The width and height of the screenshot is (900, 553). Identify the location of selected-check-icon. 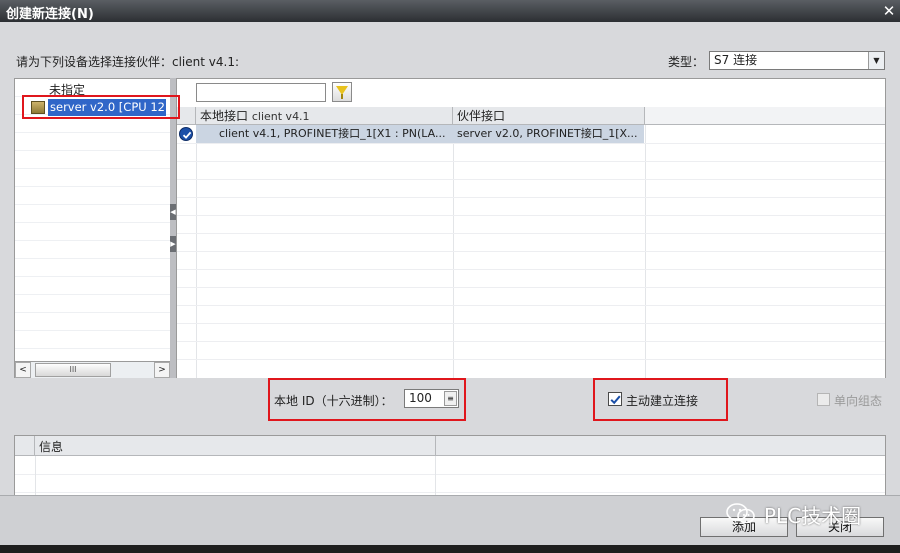
(186, 134).